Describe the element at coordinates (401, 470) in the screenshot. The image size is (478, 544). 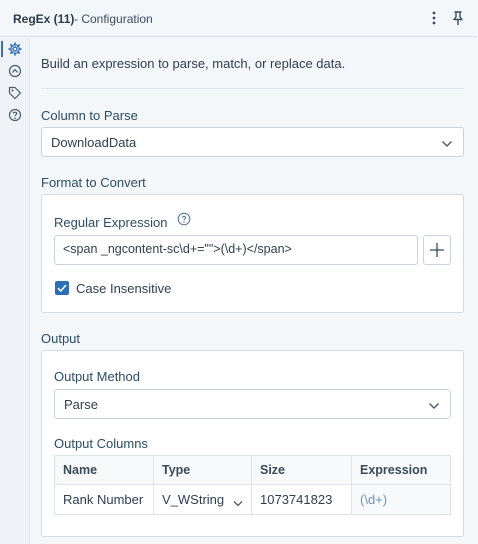
I see `column-header-expression: Expression` at that location.